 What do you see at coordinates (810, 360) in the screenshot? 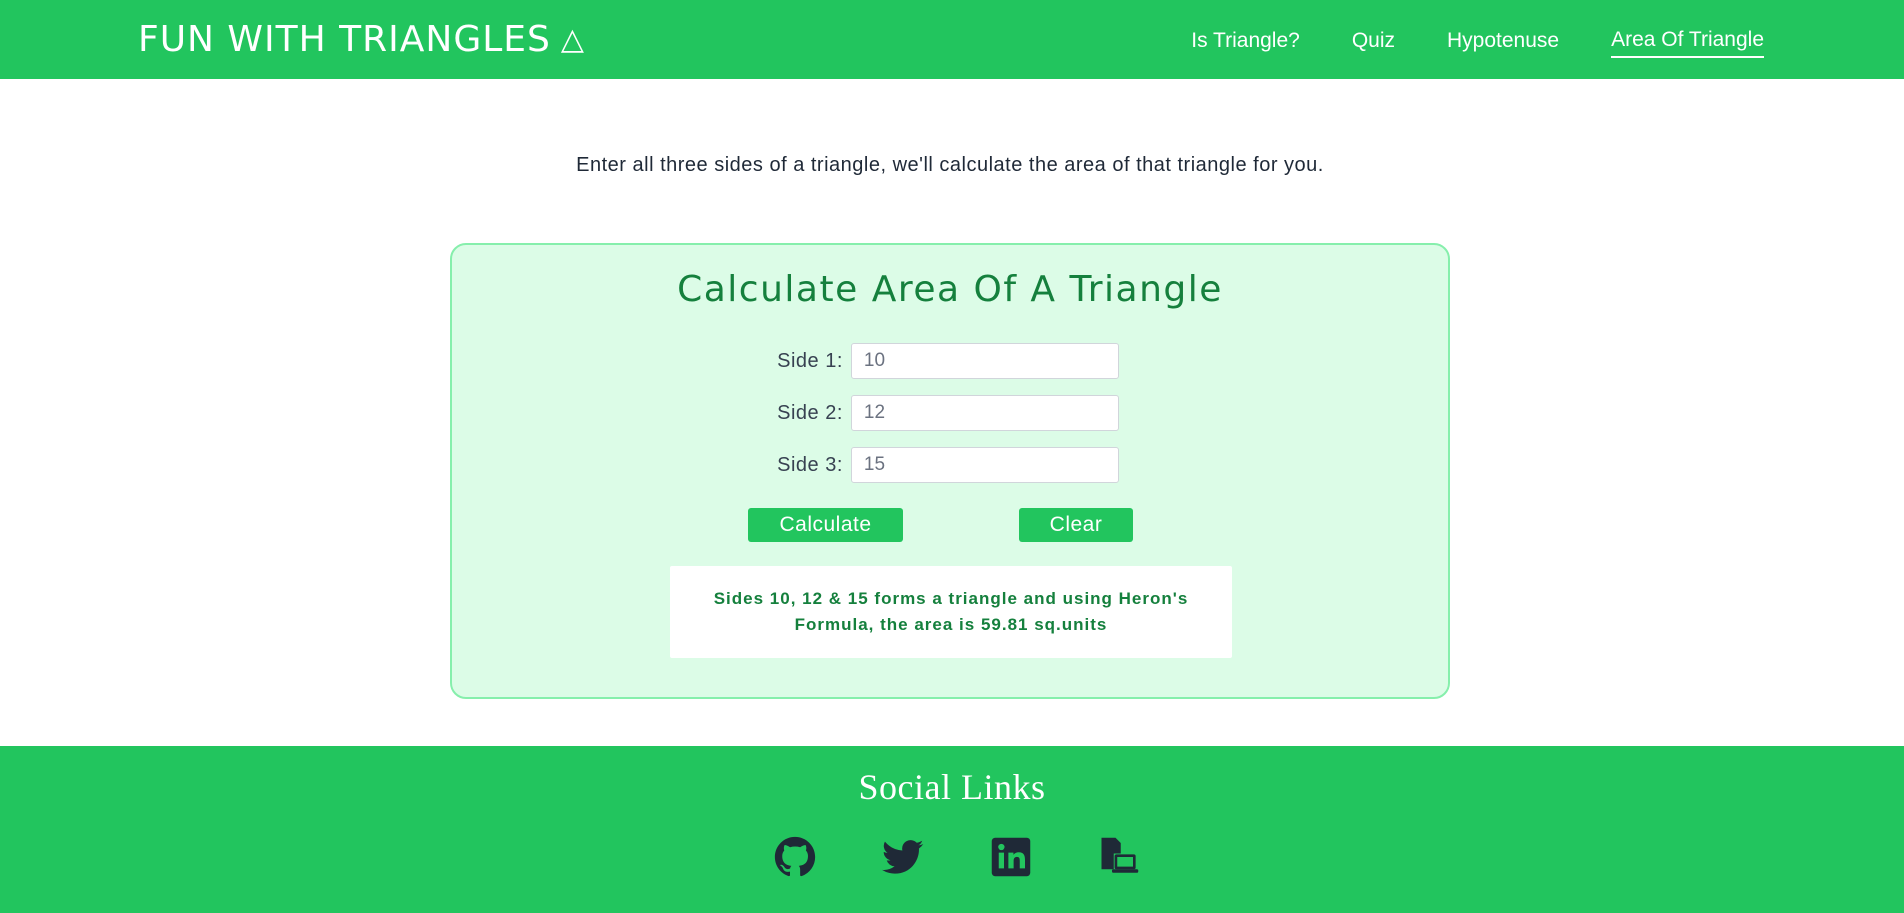
I see `side-1-label: Side 1:` at bounding box center [810, 360].